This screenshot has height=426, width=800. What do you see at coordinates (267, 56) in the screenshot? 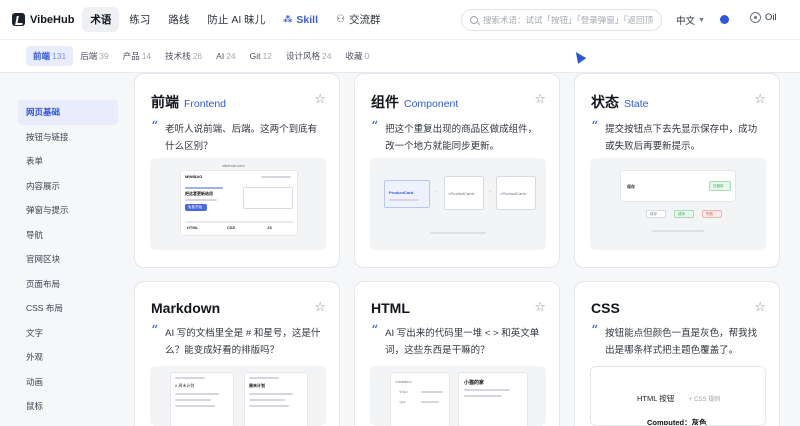
I see `tab-count: 12` at bounding box center [267, 56].